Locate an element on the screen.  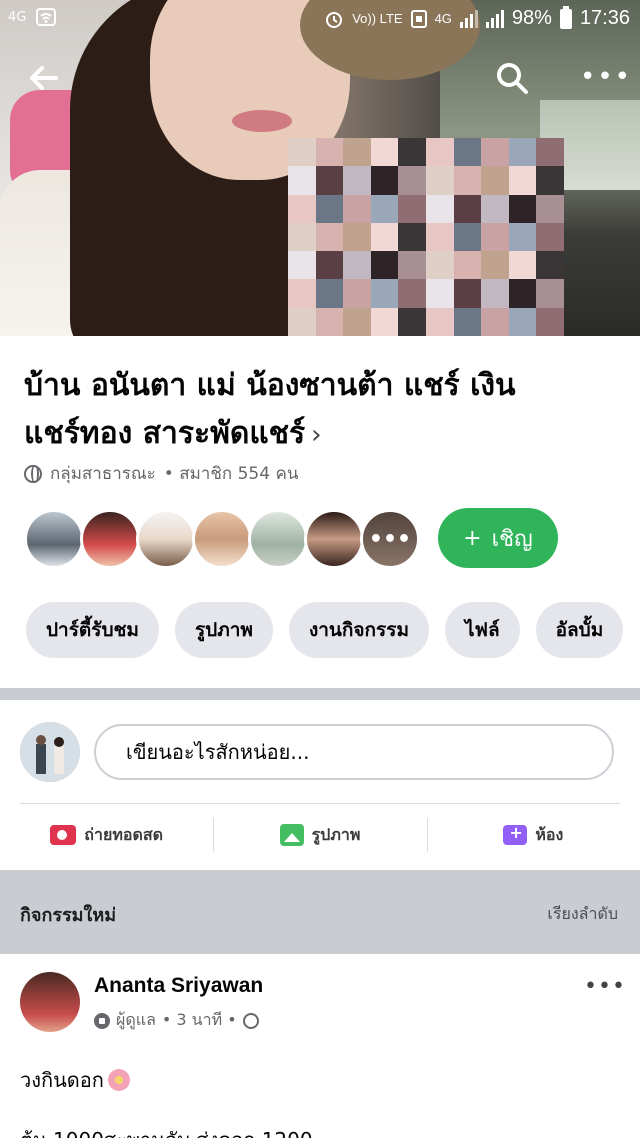
more-horizontal-icon: ••• is located at coordinates (606, 77).